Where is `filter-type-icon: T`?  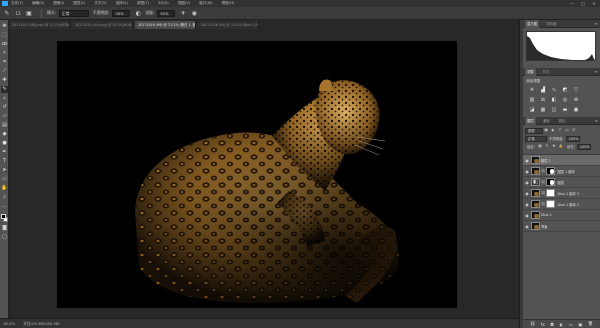 filter-type-icon: T is located at coordinates (560, 130).